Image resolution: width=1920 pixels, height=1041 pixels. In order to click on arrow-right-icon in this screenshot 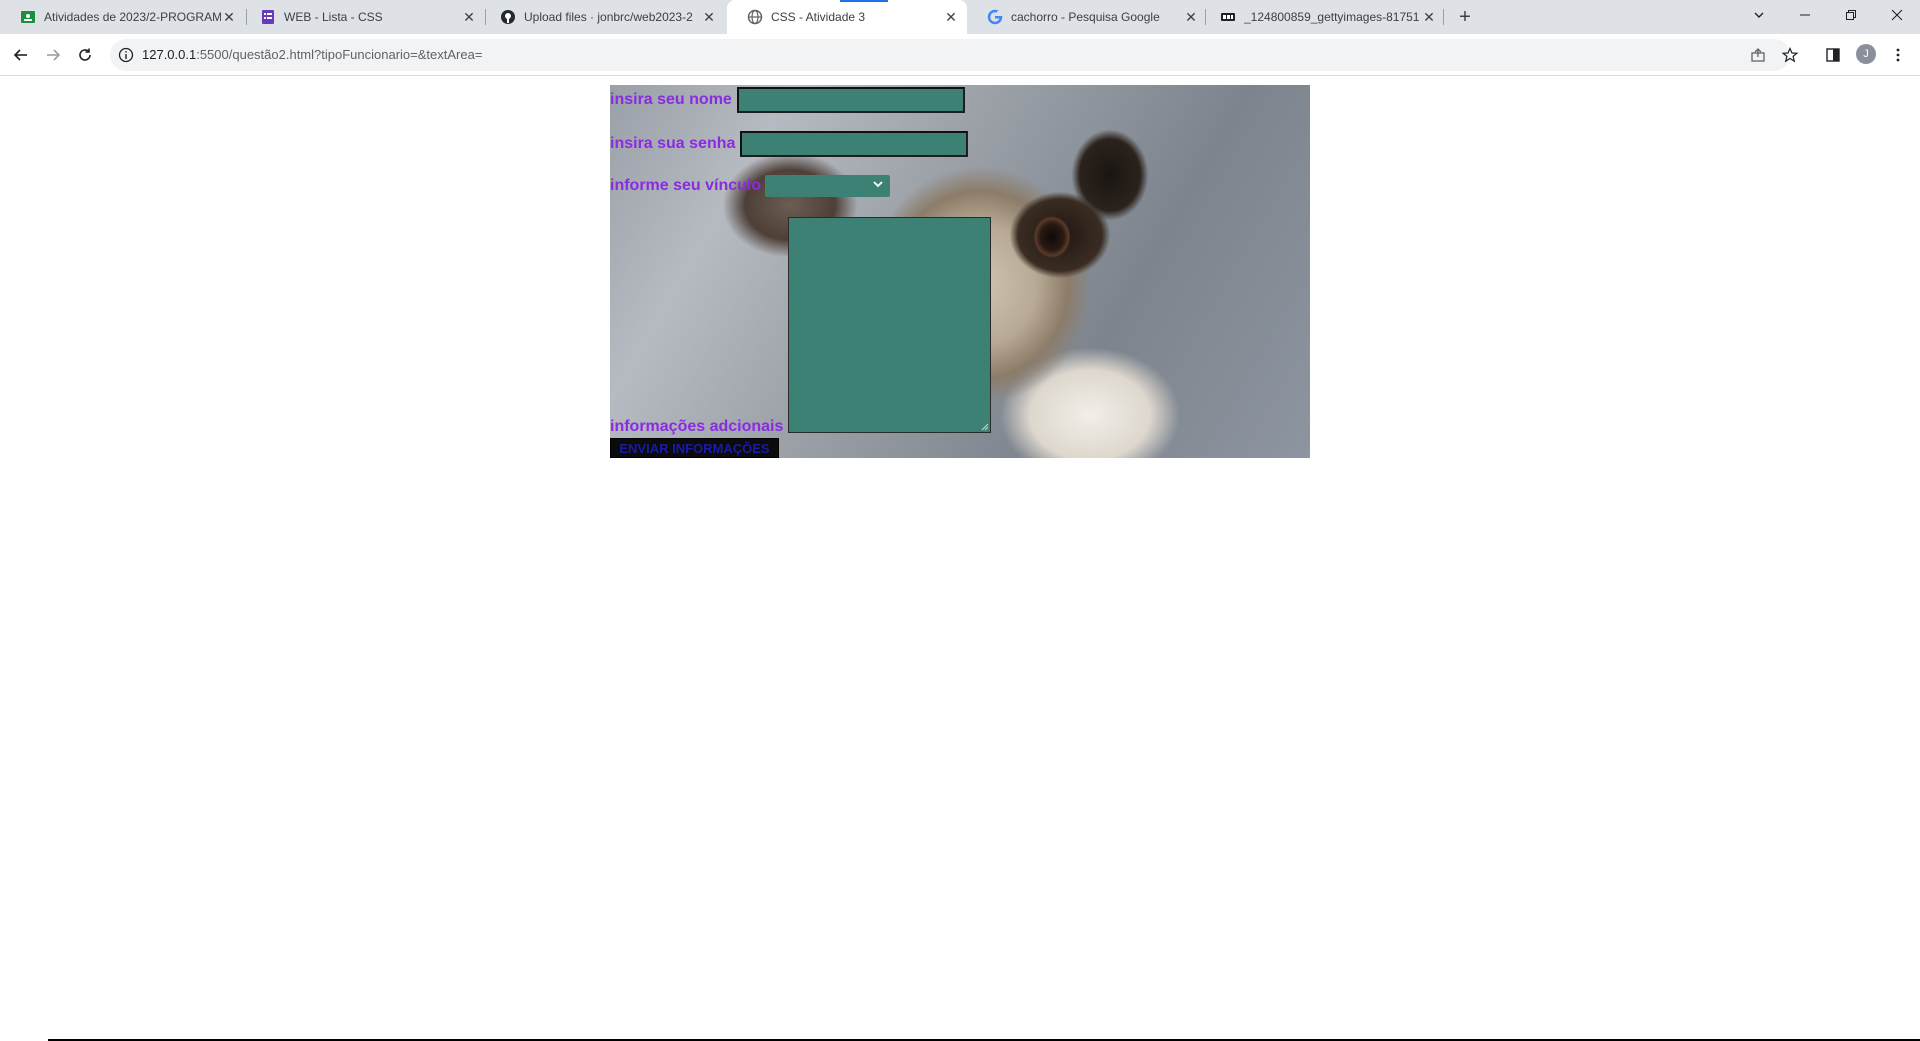, I will do `click(54, 55)`.